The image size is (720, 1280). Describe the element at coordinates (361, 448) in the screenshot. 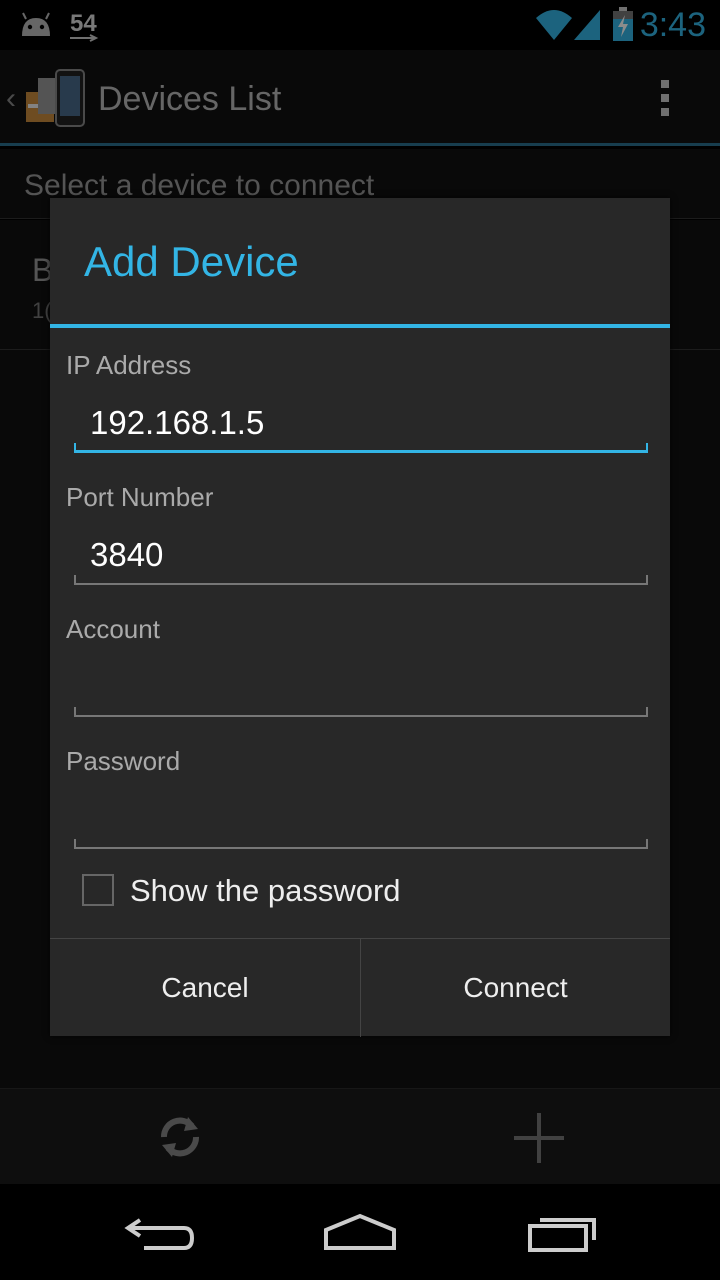

I see `ip-address-underline` at that location.